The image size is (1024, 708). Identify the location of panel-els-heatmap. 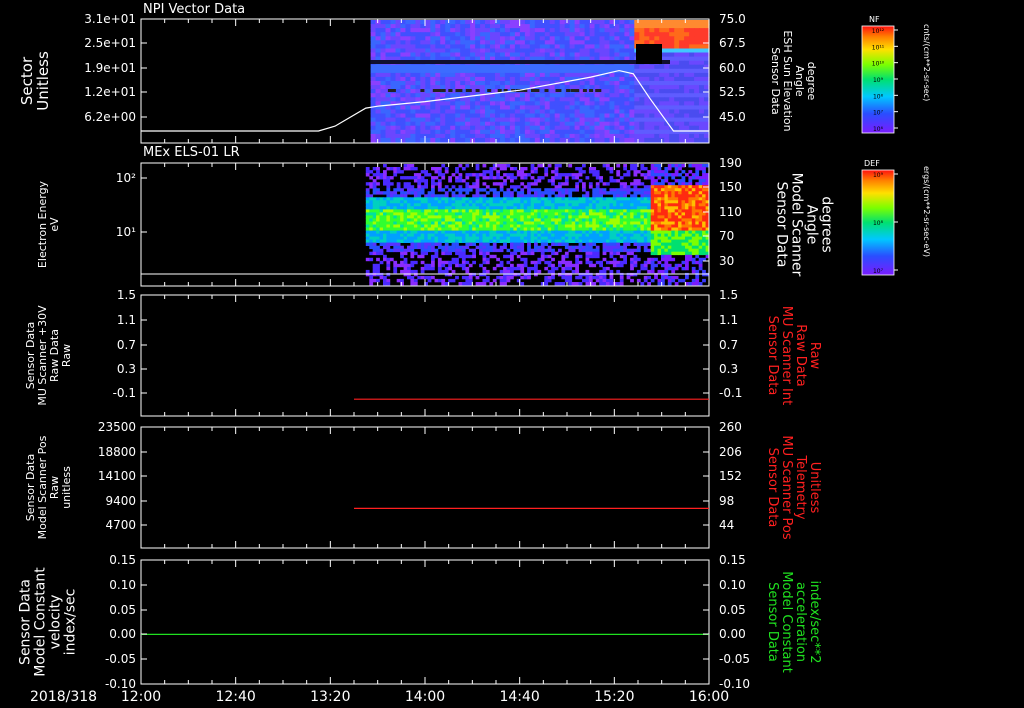
(537, 225).